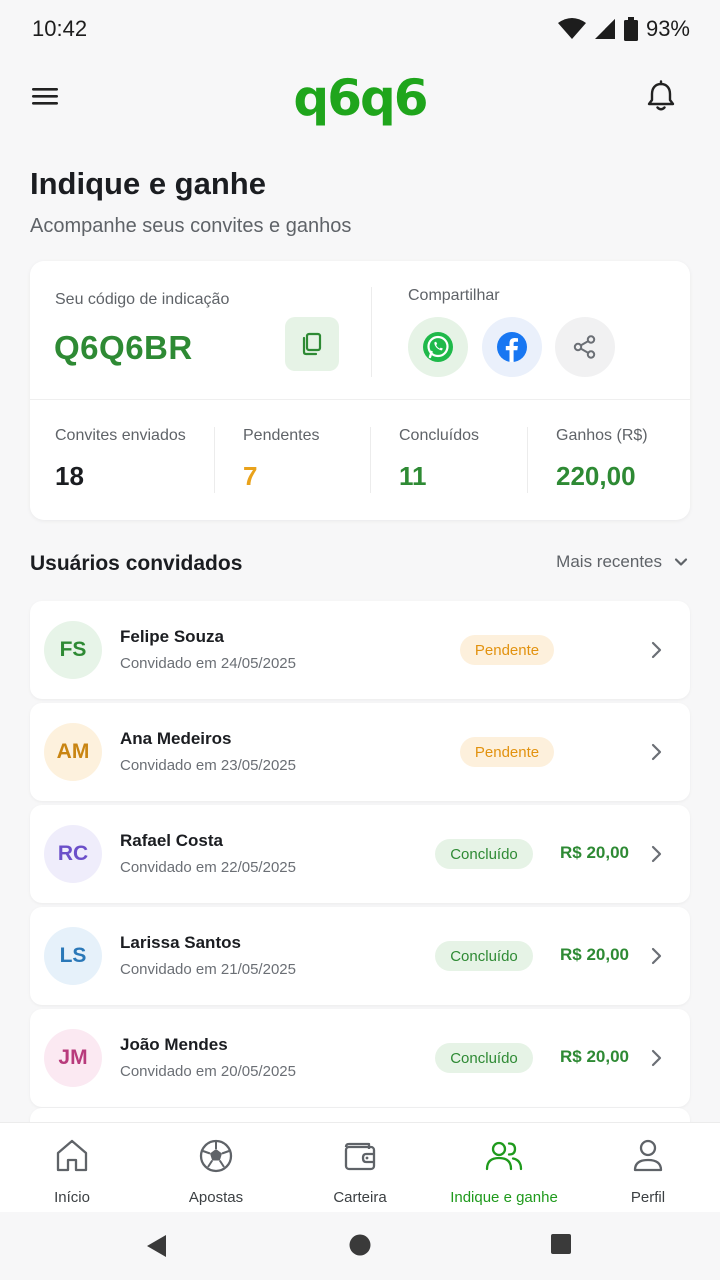  I want to click on stat-label: Concluídos, so click(439, 435).